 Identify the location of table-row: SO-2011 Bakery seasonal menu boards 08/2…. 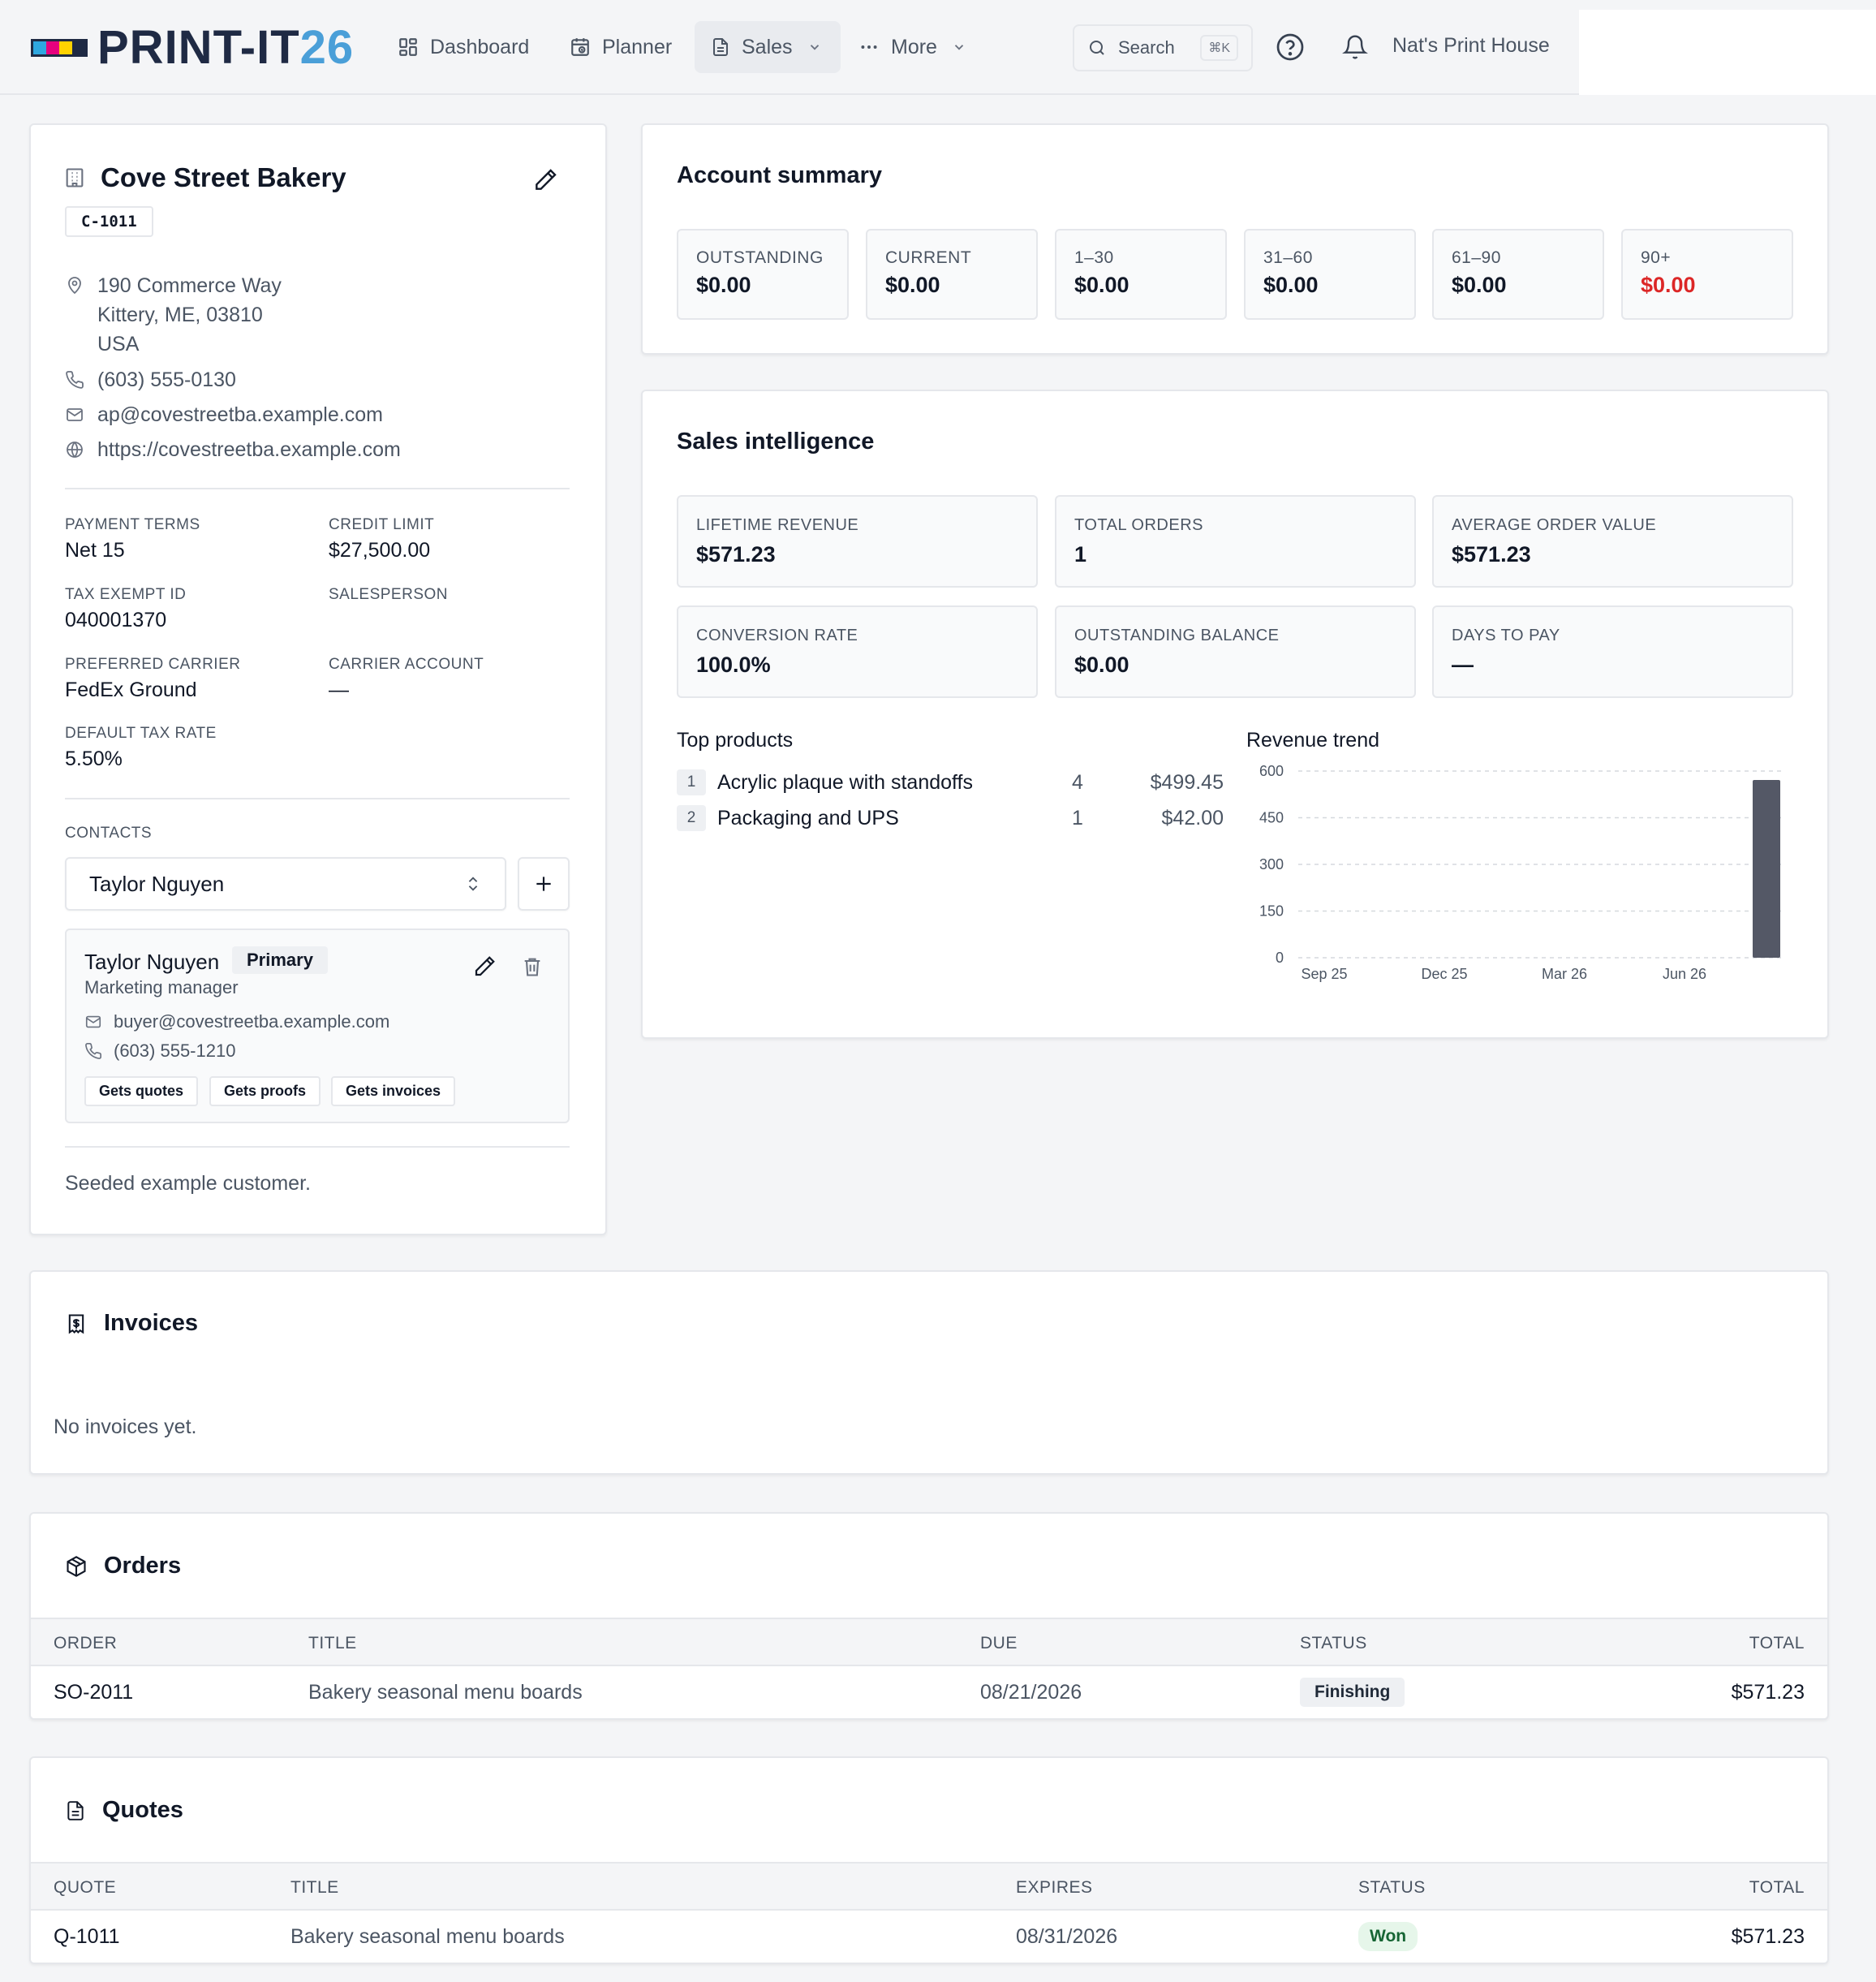
(929, 1692).